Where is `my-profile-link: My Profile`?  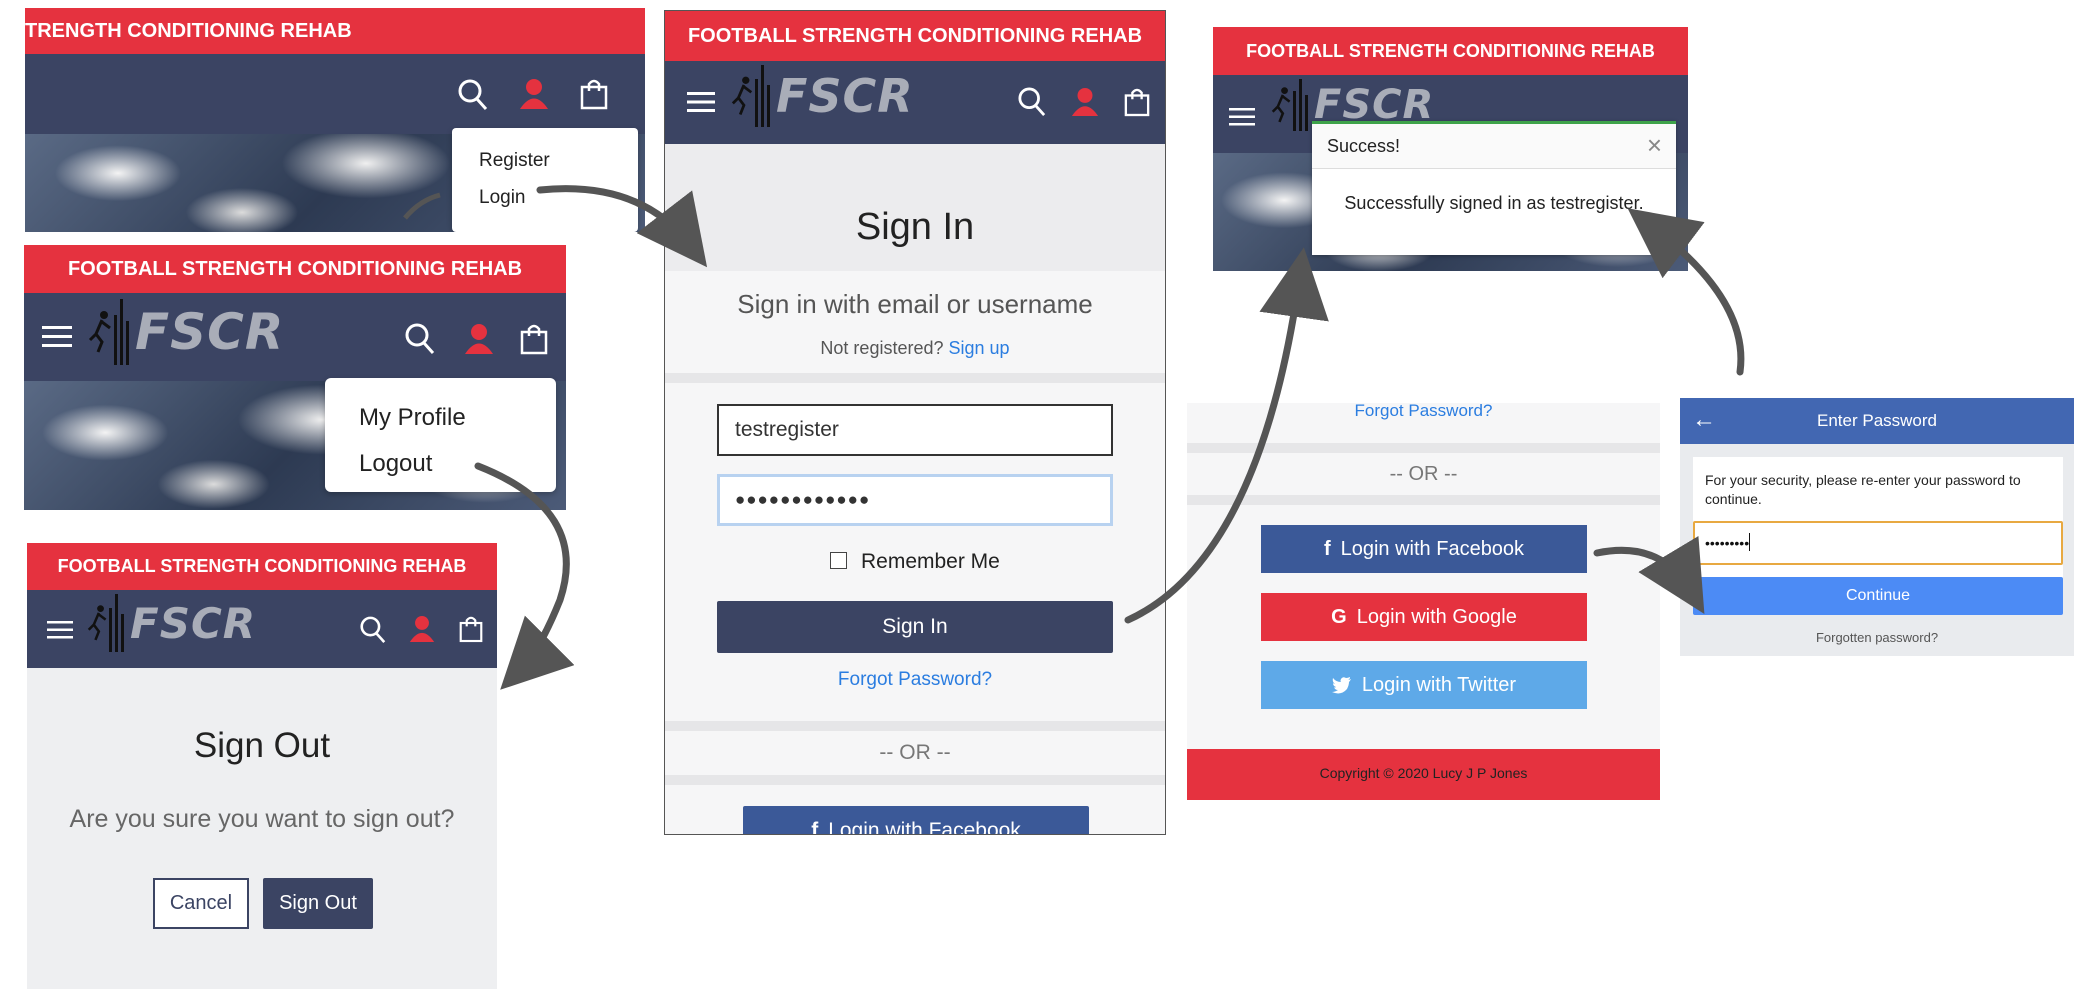 my-profile-link: My Profile is located at coordinates (412, 418).